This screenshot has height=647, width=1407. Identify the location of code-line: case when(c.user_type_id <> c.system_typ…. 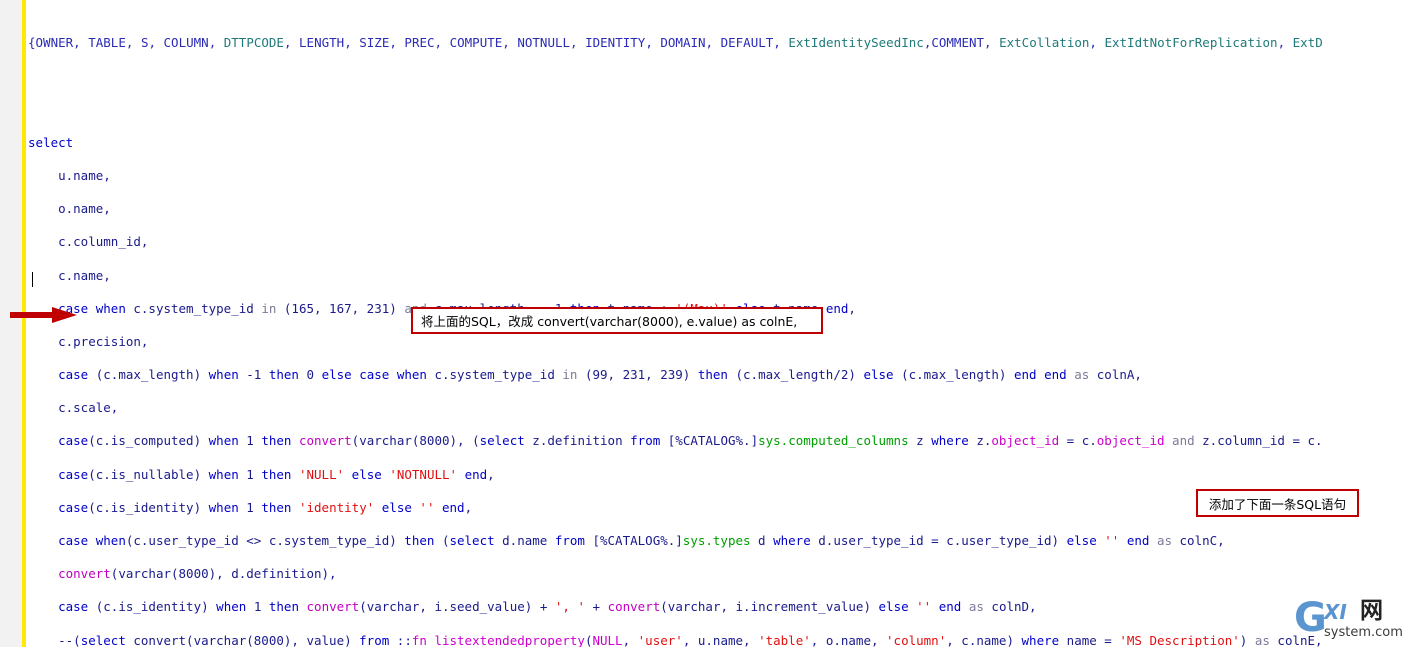
(641, 540).